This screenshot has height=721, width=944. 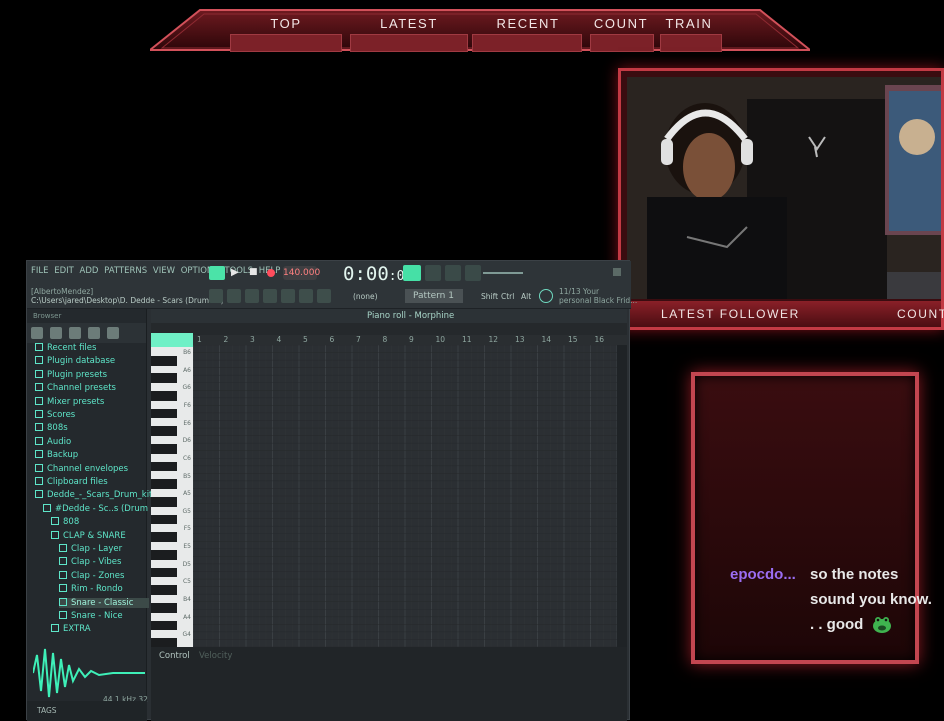 What do you see at coordinates (113, 333) in the screenshot?
I see `browser-cloud-icon` at bounding box center [113, 333].